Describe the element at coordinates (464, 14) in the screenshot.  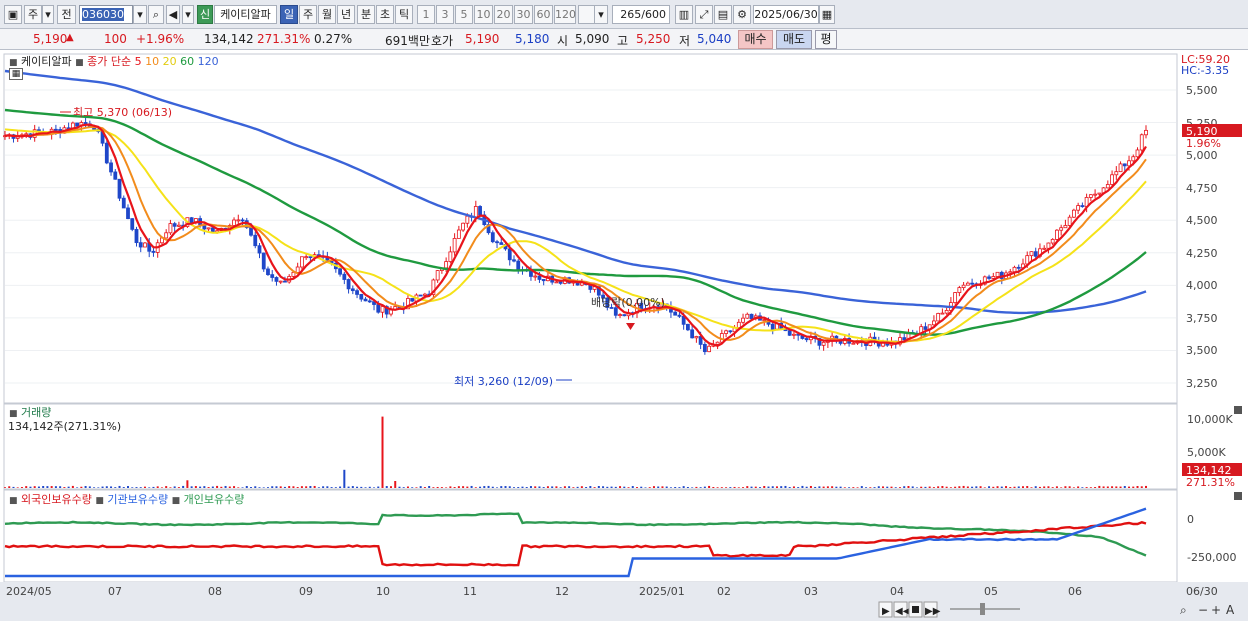
I see `interval-5: 5` at that location.